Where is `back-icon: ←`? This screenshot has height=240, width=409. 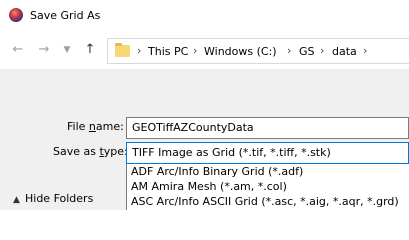
back-icon: ← is located at coordinates (18, 50).